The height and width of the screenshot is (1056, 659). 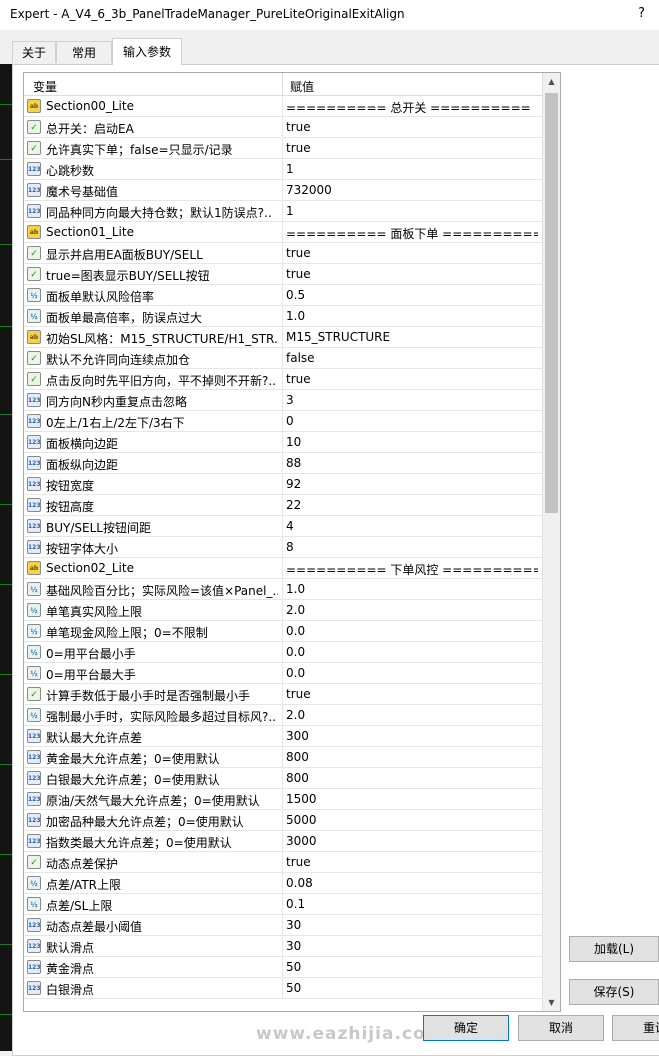 What do you see at coordinates (283, 421) in the screenshot?
I see `parameter-row: 123 0左上/1右上/2左下/3右下 0` at bounding box center [283, 421].